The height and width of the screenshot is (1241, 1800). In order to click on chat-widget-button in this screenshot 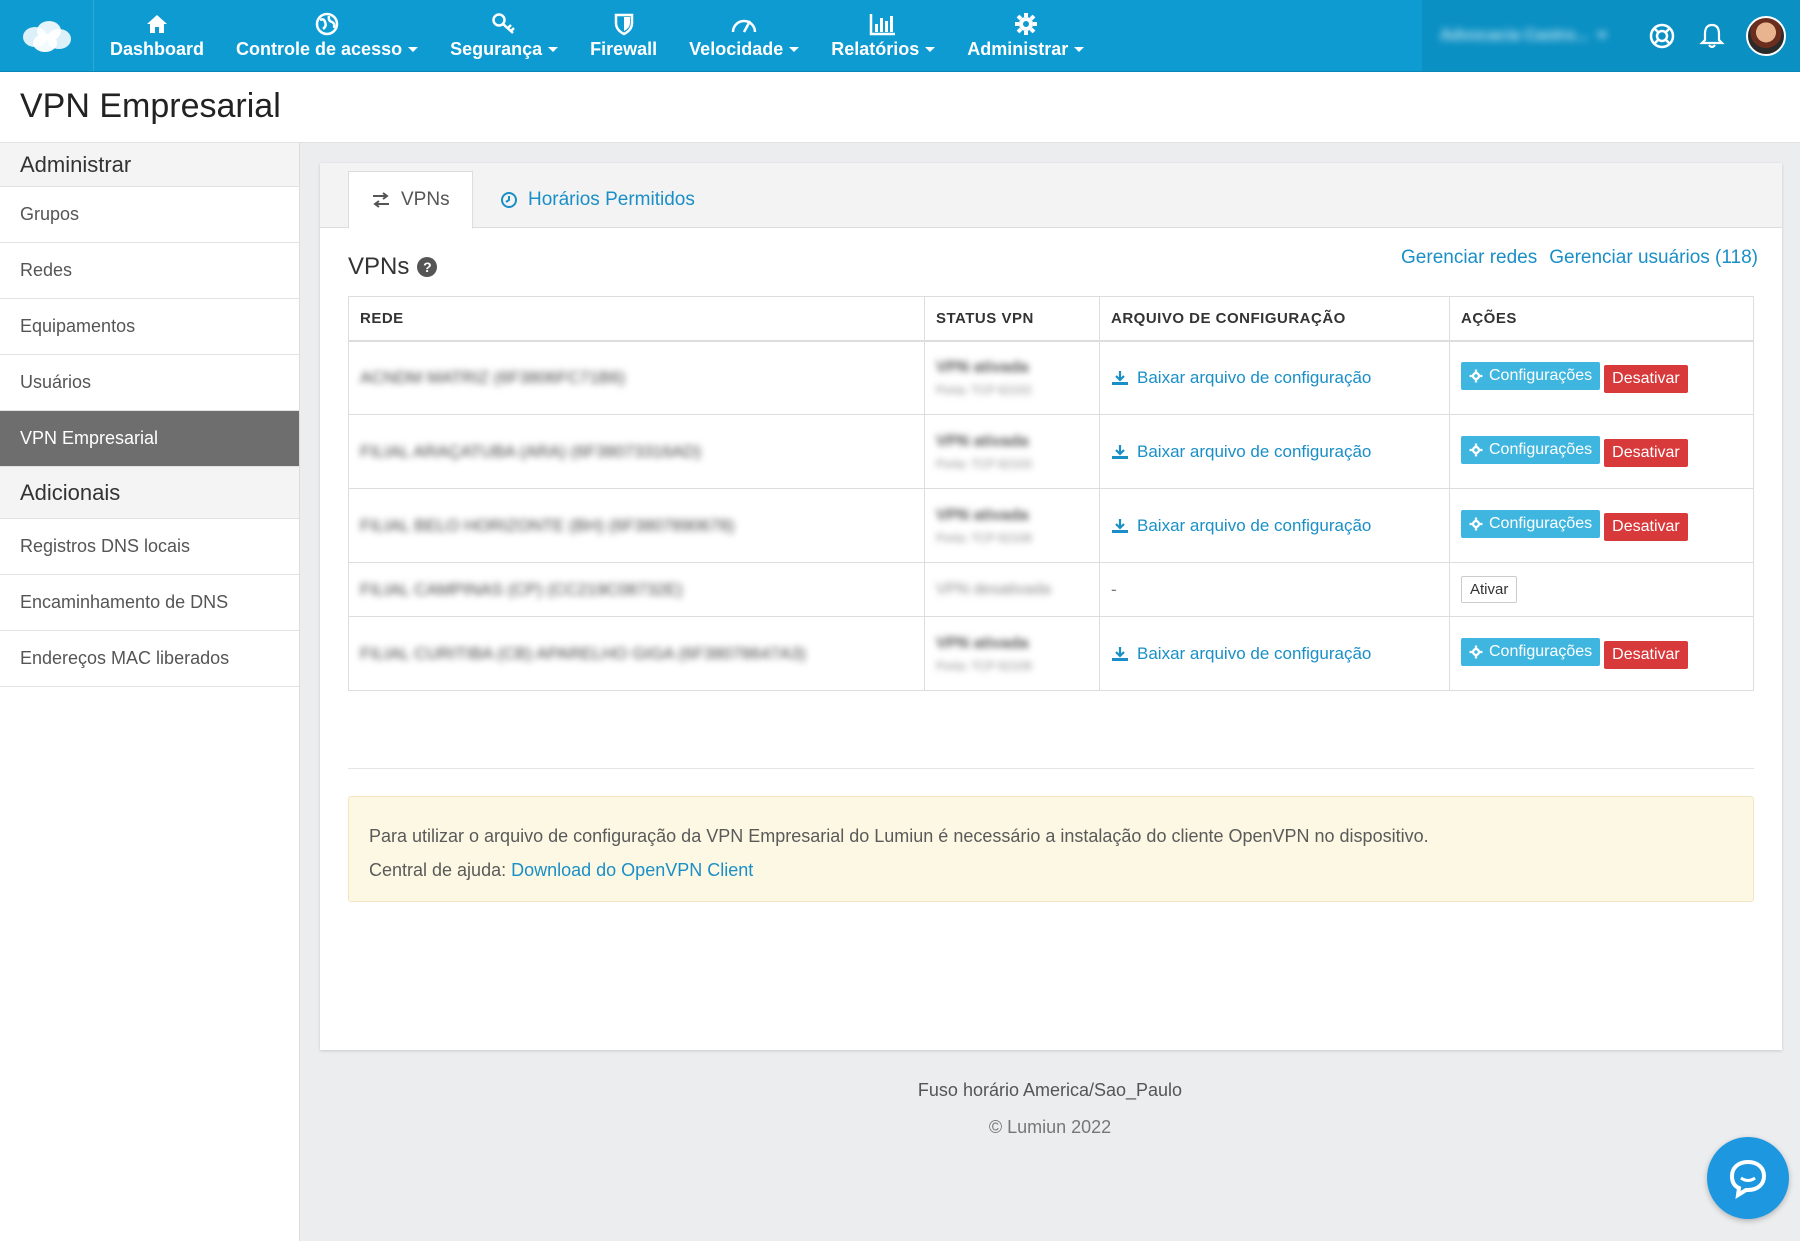, I will do `click(1748, 1178)`.